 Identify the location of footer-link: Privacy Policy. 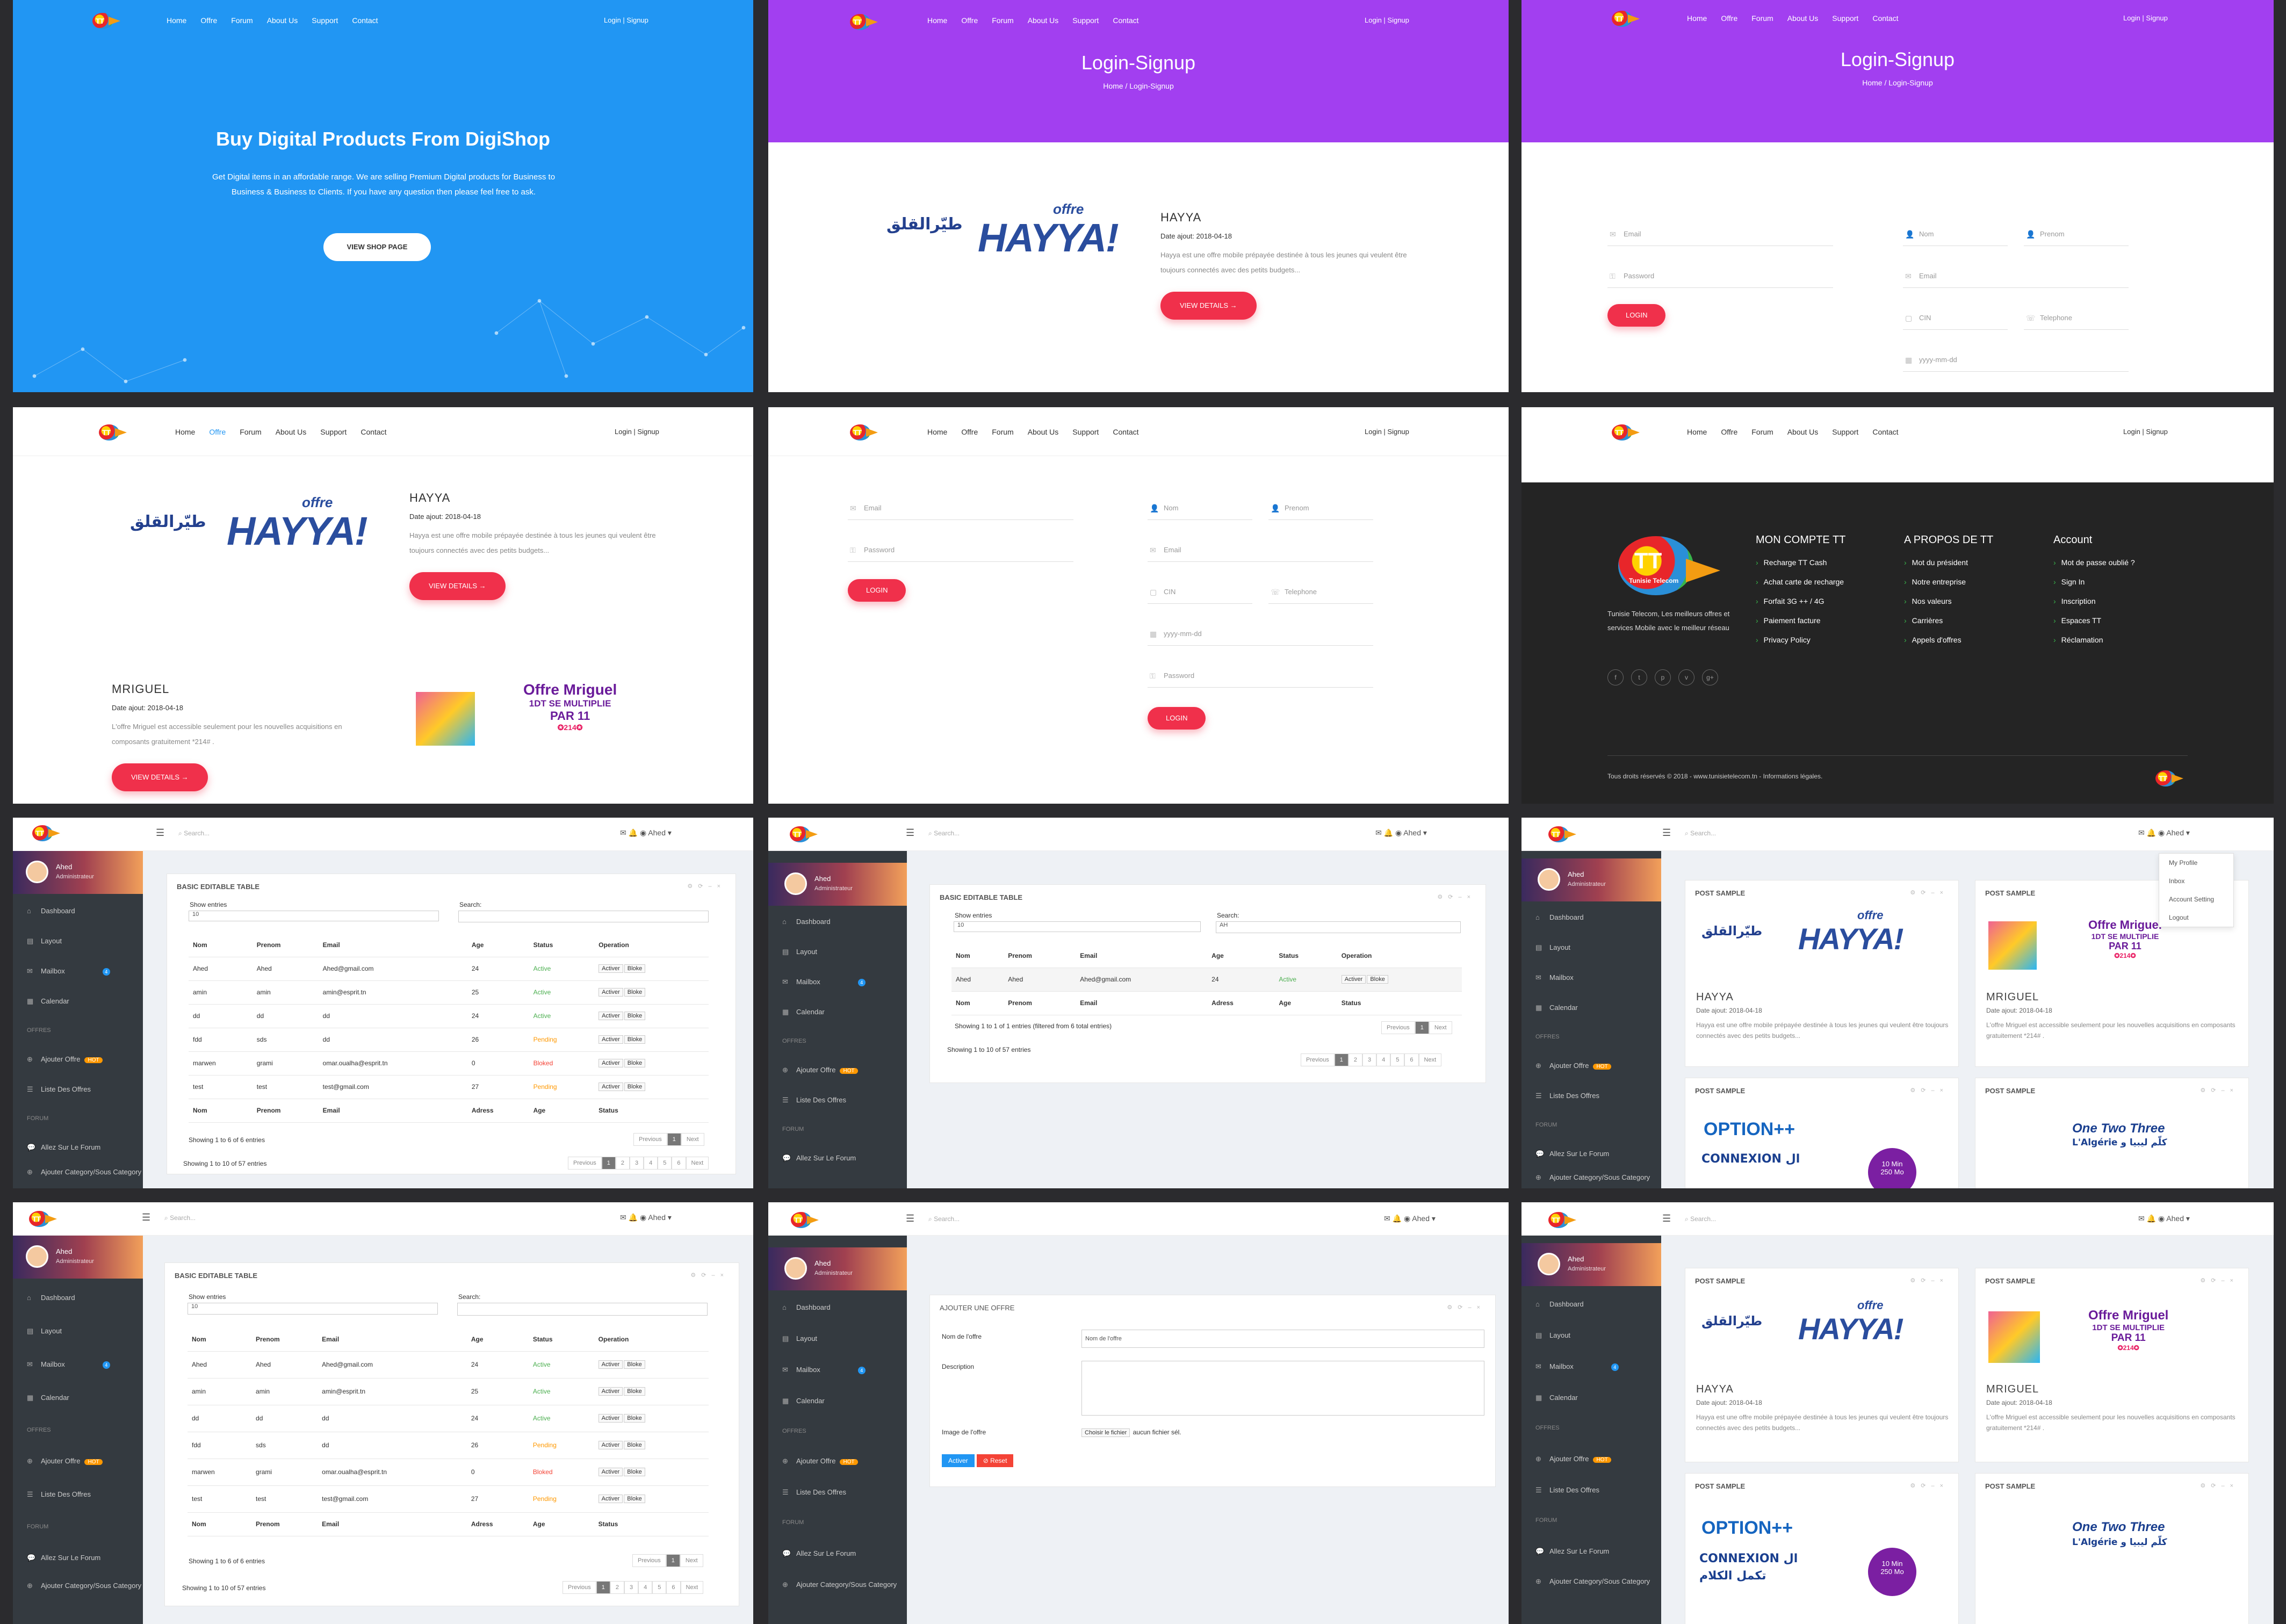
(1801, 640).